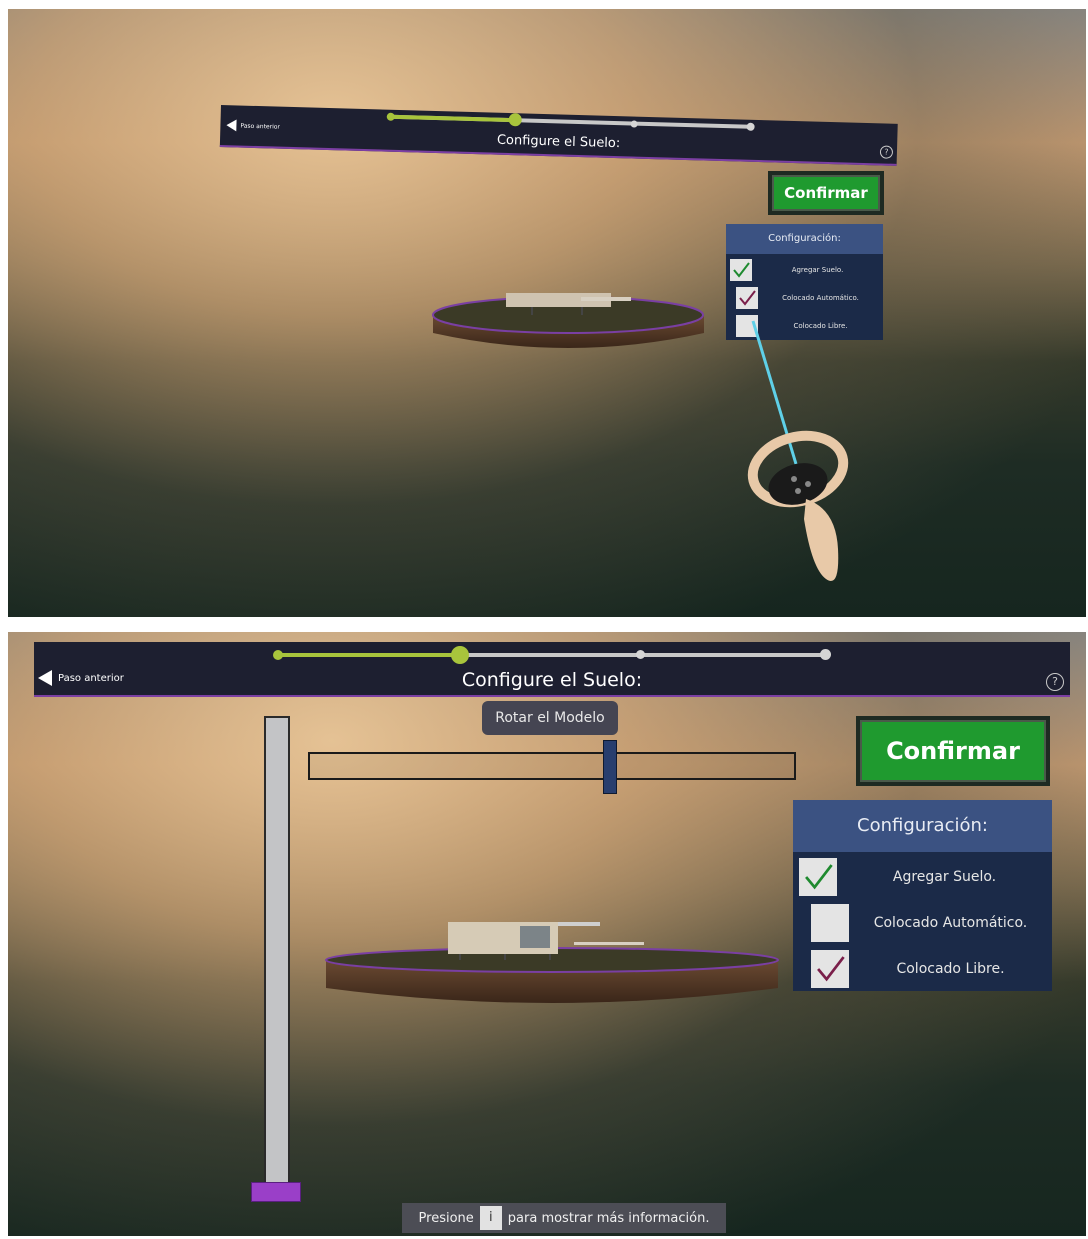  I want to click on hint-text-after: para mostrar más información., so click(608, 1218).